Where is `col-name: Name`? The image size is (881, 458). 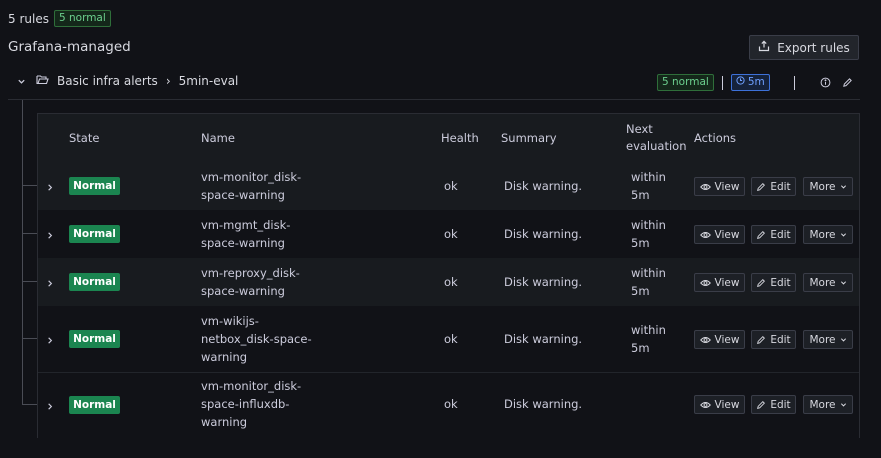 col-name: Name is located at coordinates (218, 138).